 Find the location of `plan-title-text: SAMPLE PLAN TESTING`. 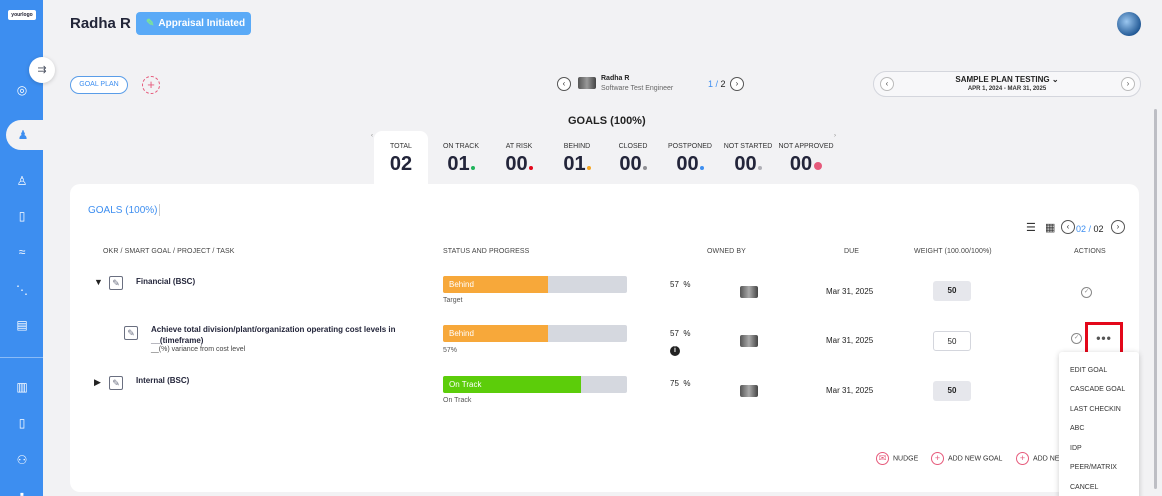

plan-title-text: SAMPLE PLAN TESTING is located at coordinates (1002, 79).